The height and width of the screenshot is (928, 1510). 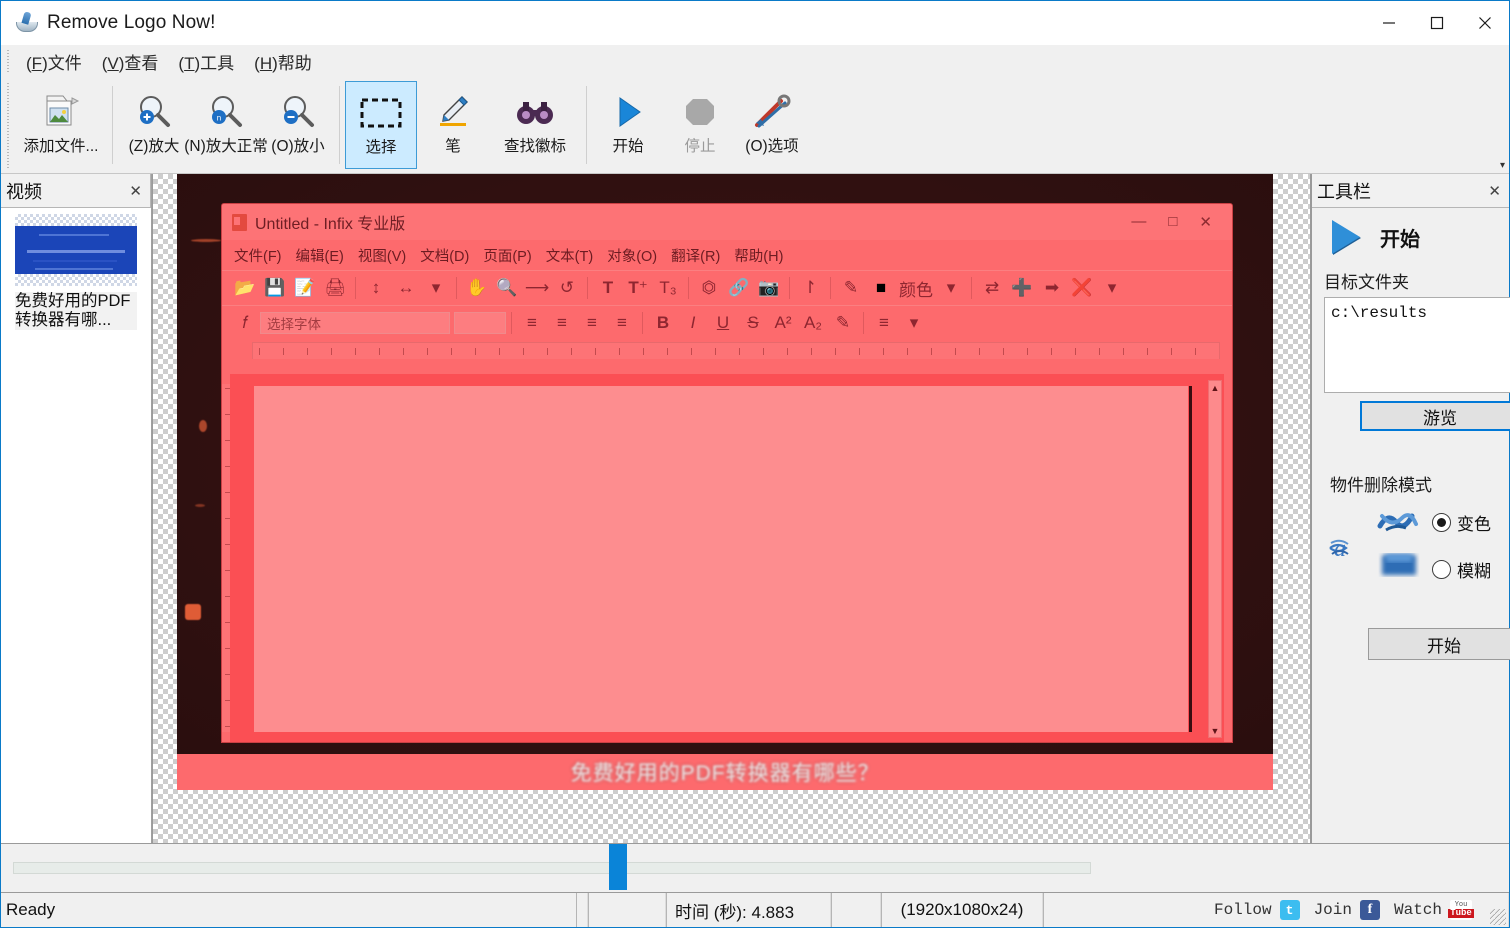 What do you see at coordinates (1435, 416) in the screenshot?
I see `browse-button: 游览` at bounding box center [1435, 416].